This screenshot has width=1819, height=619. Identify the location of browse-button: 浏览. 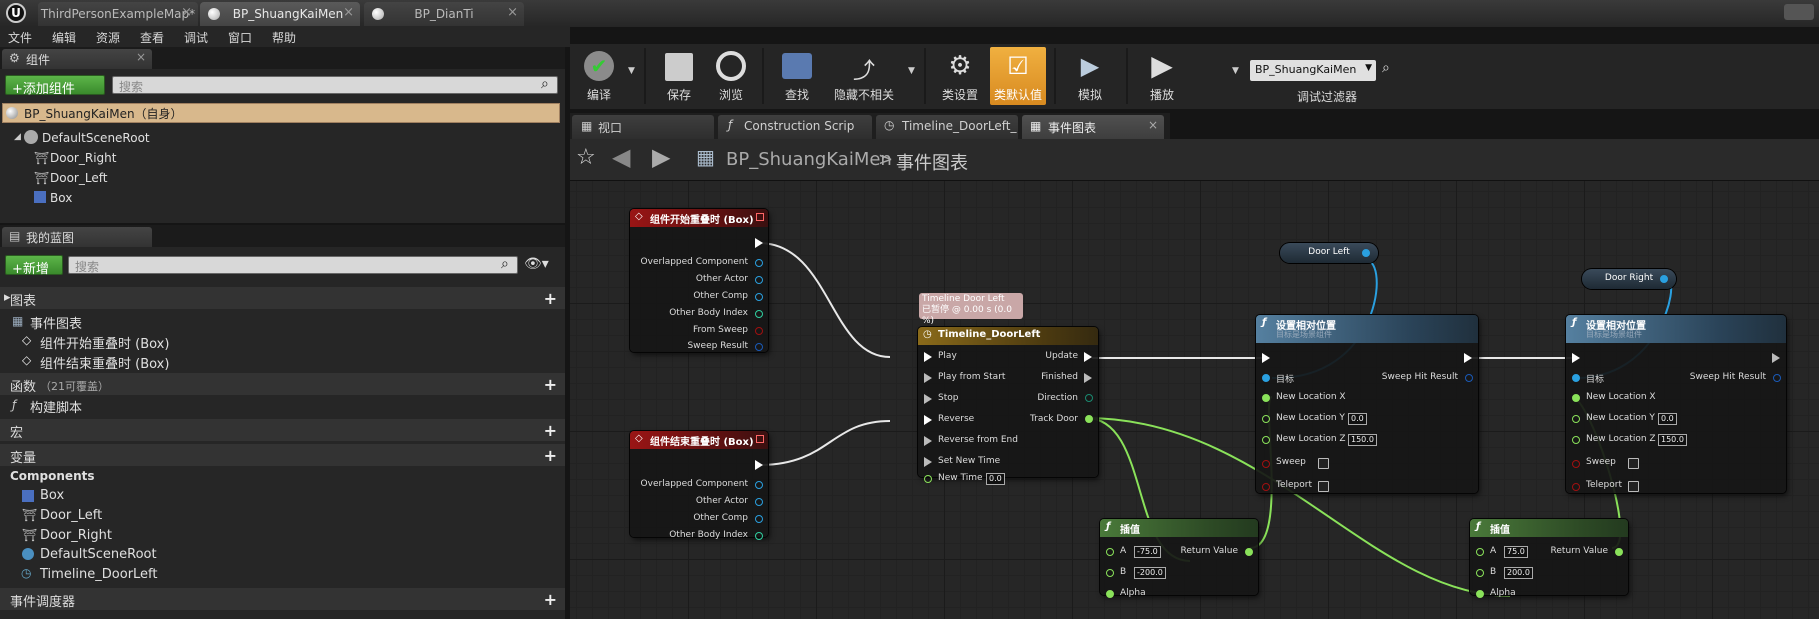
(731, 76).